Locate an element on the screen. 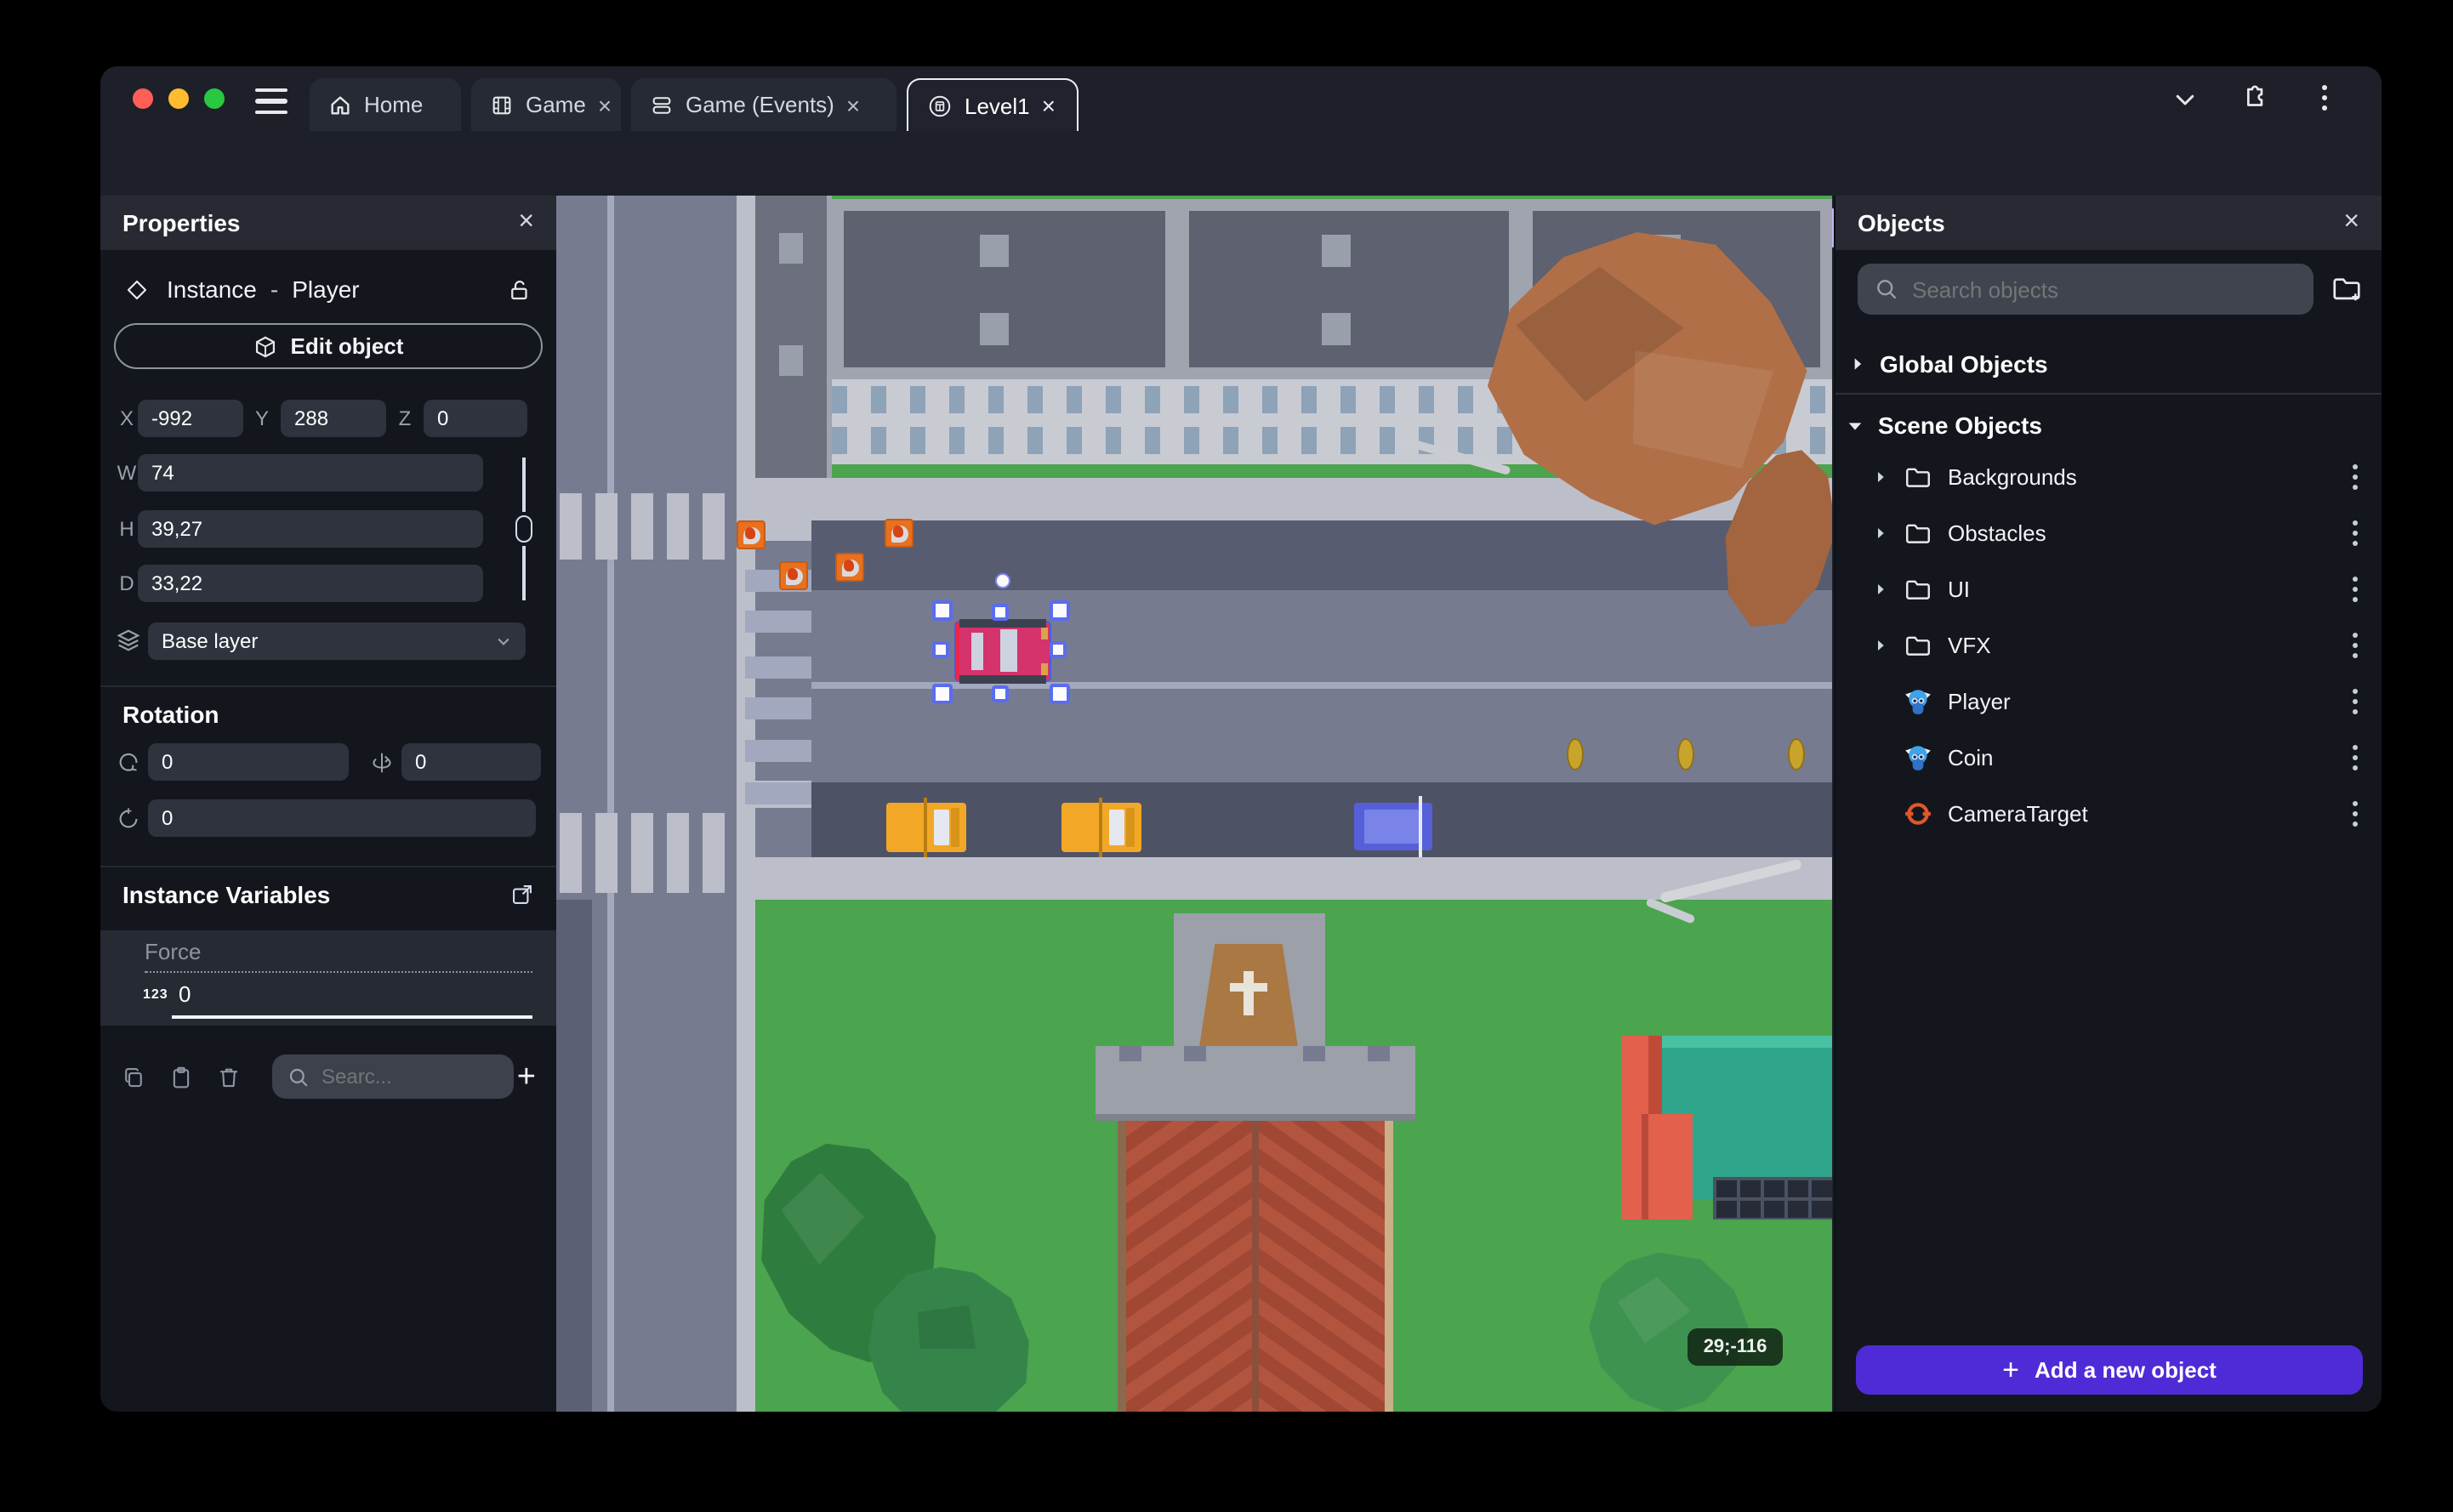  variable-name: Force is located at coordinates (173, 951).